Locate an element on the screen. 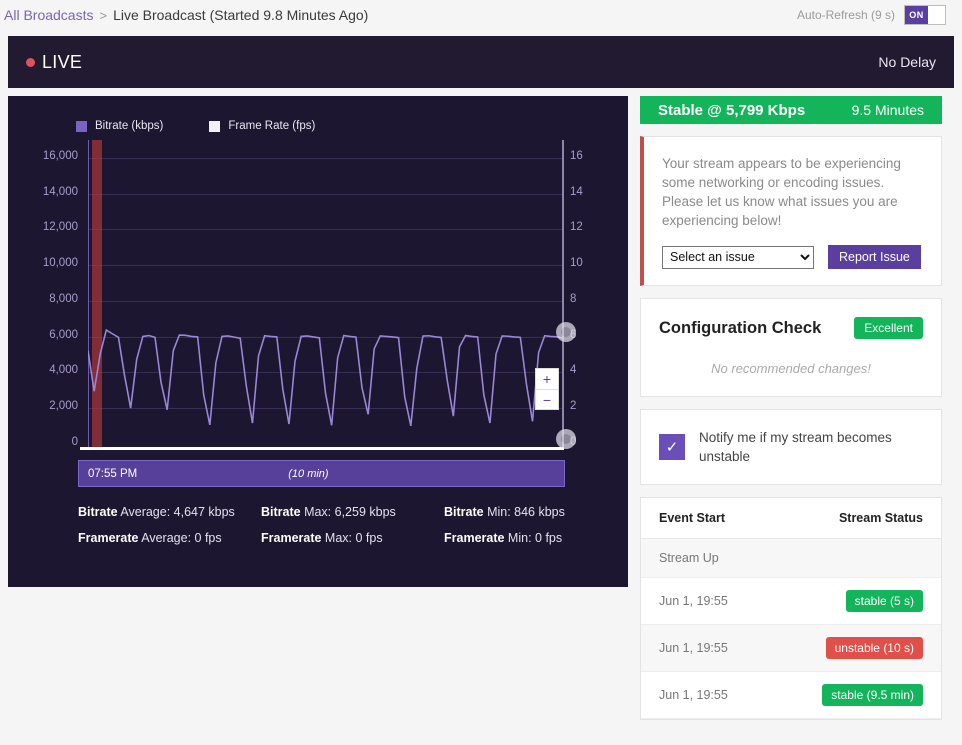  chart-y2-tick-label: 12 is located at coordinates (576, 227).